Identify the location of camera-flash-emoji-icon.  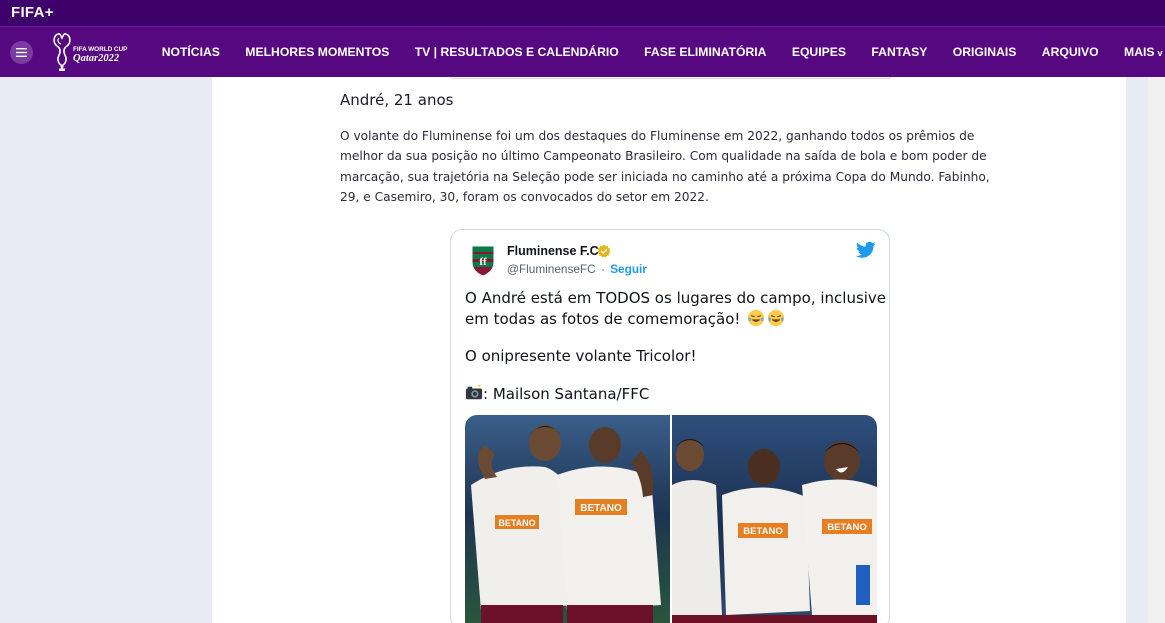
(474, 391).